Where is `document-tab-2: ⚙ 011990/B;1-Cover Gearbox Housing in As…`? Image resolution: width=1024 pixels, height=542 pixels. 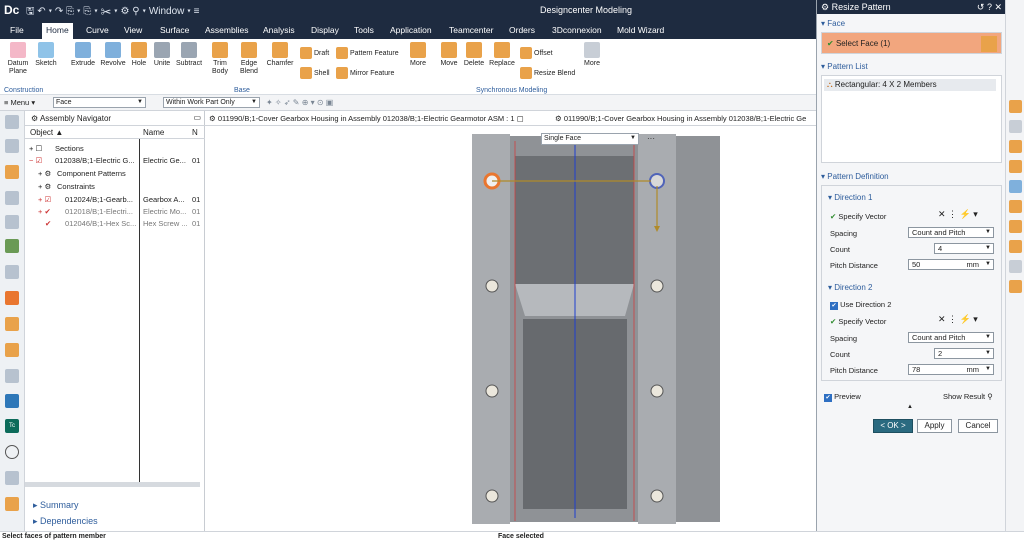 document-tab-2: ⚙ 011990/B;1-Cover Gearbox Housing in As… is located at coordinates (680, 118).